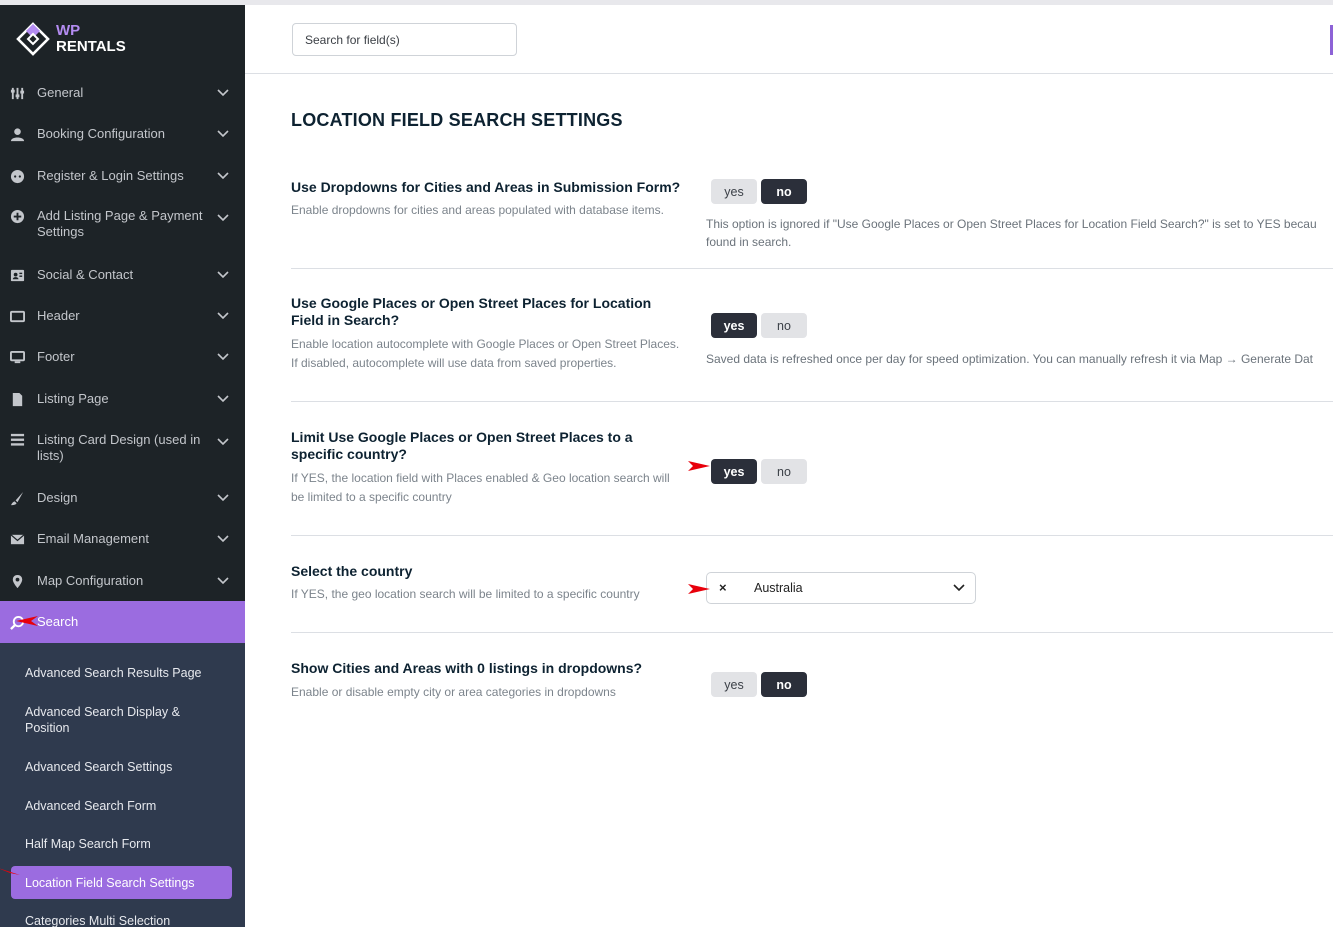 Image resolution: width=1333 pixels, height=927 pixels. What do you see at coordinates (90, 580) in the screenshot?
I see `sidebar-item-label: Map Configuration` at bounding box center [90, 580].